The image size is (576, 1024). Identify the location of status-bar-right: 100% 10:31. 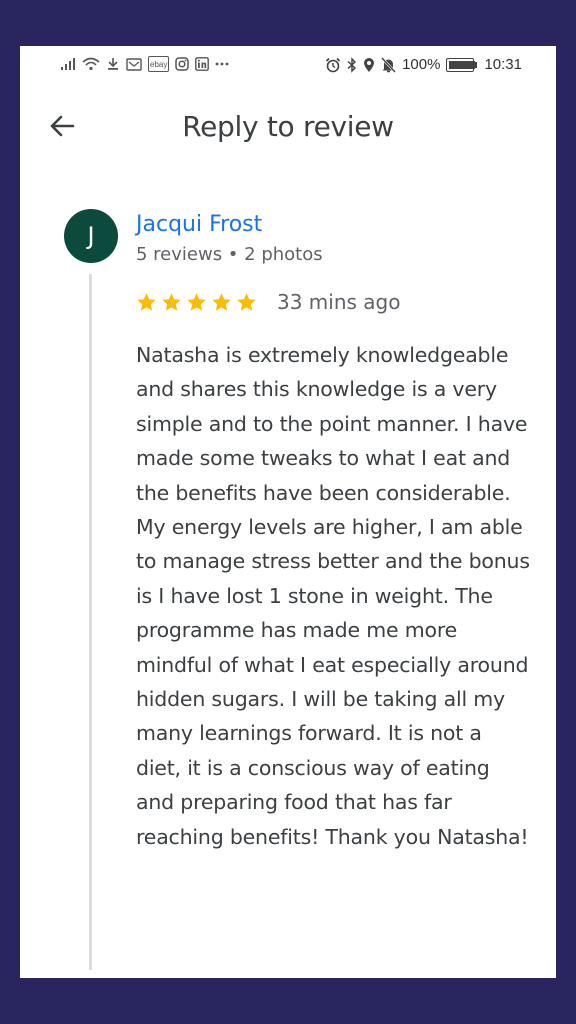
(423, 64).